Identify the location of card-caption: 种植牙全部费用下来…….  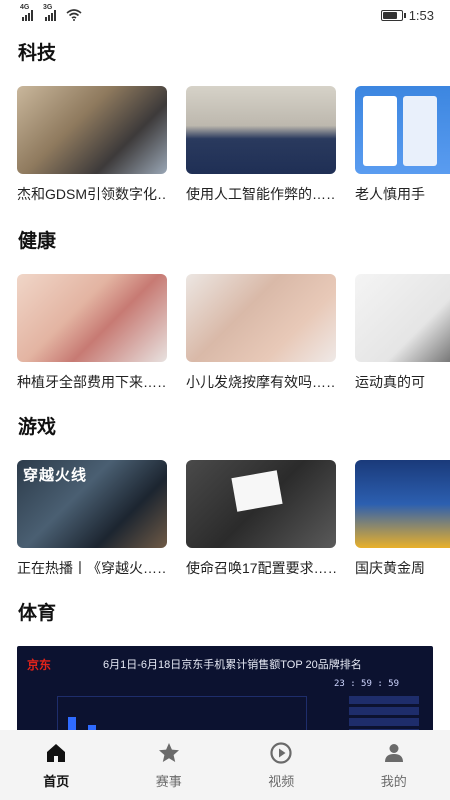
(92, 382).